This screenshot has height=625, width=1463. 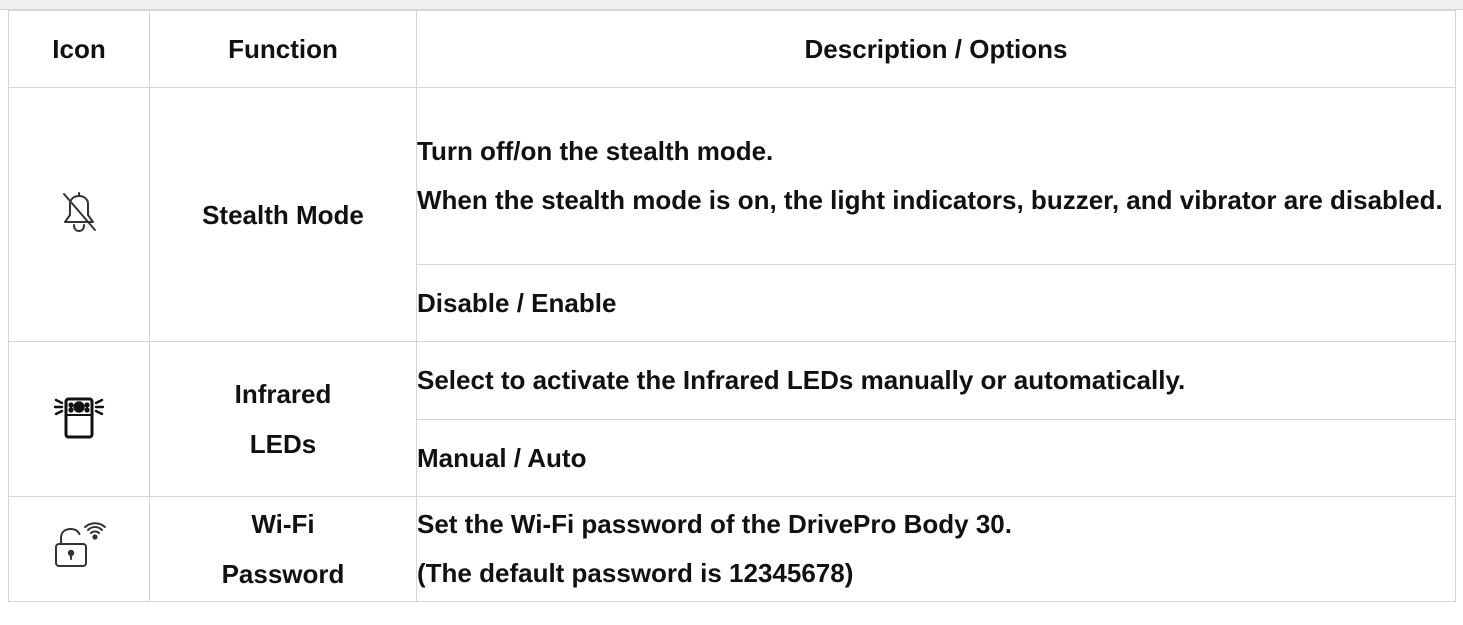 I want to click on function-label: Wi-Fi, so click(x=283, y=524).